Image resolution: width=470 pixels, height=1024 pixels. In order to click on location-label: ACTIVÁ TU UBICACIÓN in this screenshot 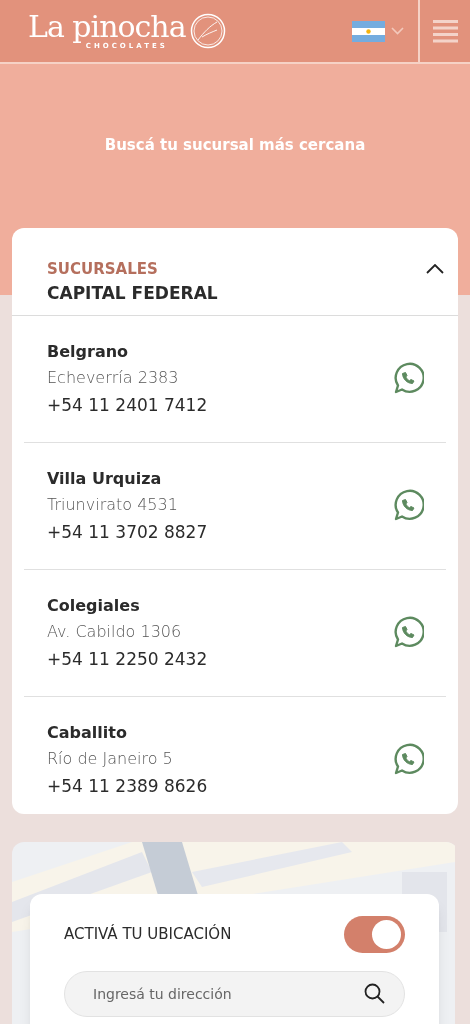, I will do `click(148, 934)`.